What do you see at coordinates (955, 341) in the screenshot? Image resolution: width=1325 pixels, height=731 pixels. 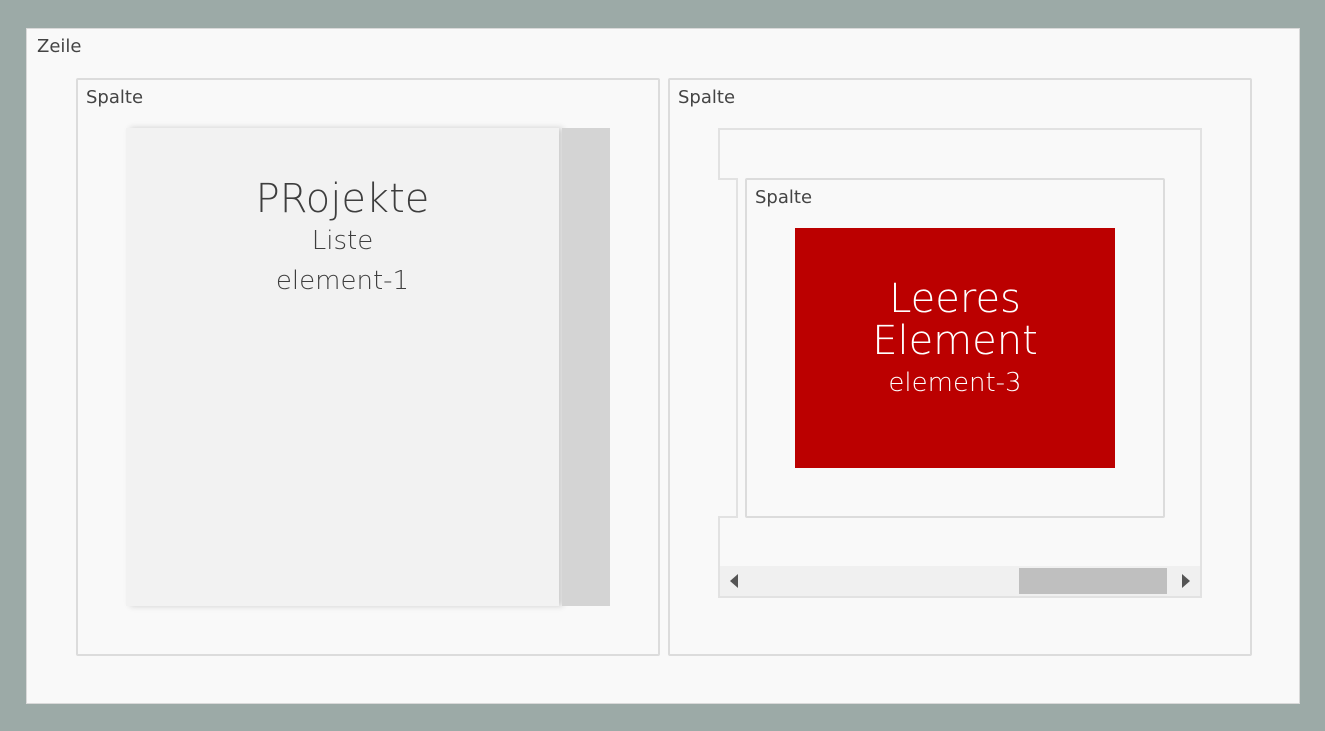 I see `card-title-line2: Element` at bounding box center [955, 341].